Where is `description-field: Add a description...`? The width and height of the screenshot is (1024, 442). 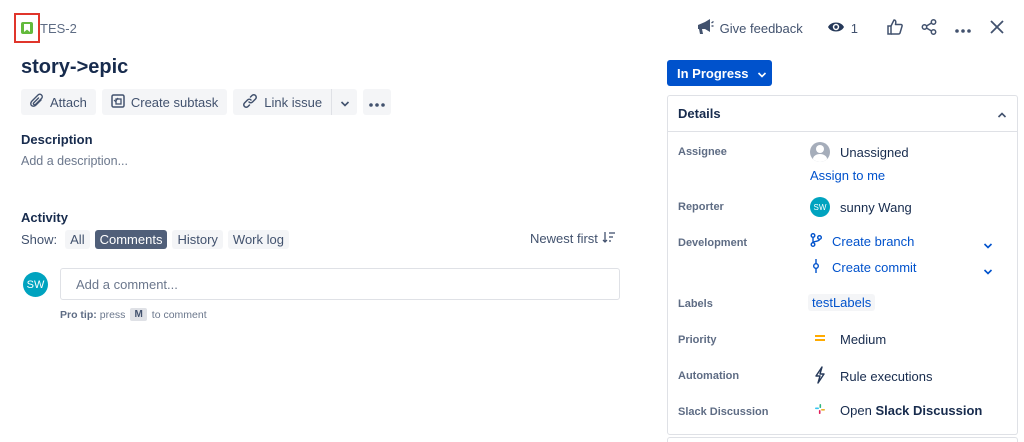
description-field: Add a description... is located at coordinates (74, 161).